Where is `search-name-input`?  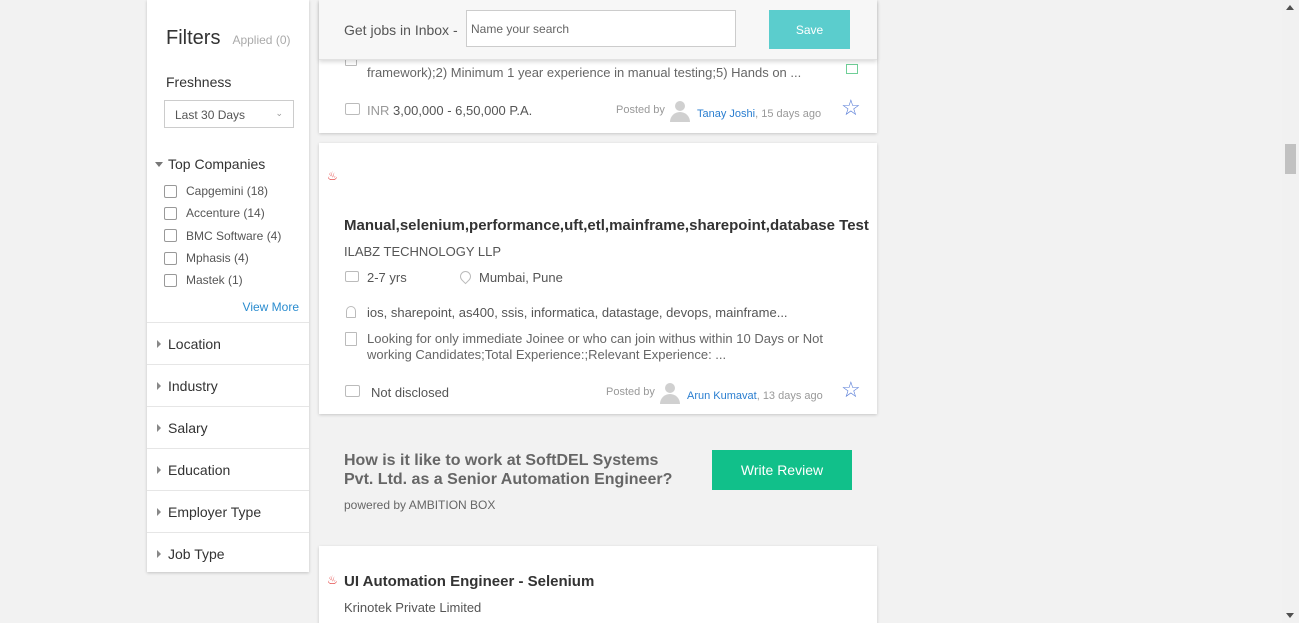
search-name-input is located at coordinates (601, 28).